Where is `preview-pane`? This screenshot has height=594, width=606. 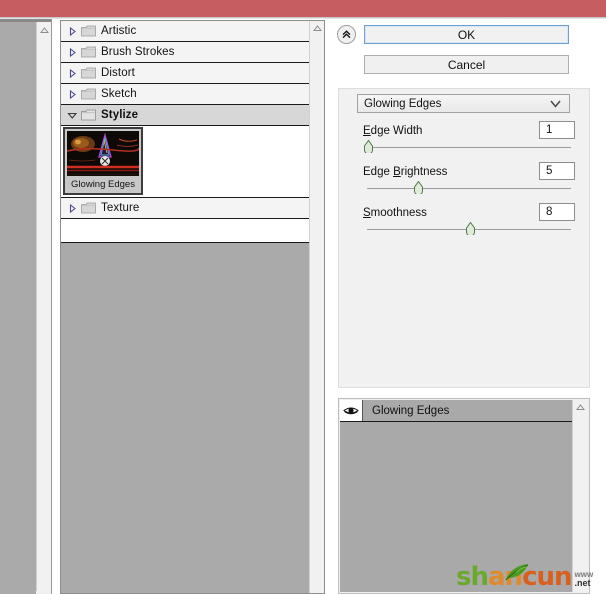 preview-pane is located at coordinates (26, 306).